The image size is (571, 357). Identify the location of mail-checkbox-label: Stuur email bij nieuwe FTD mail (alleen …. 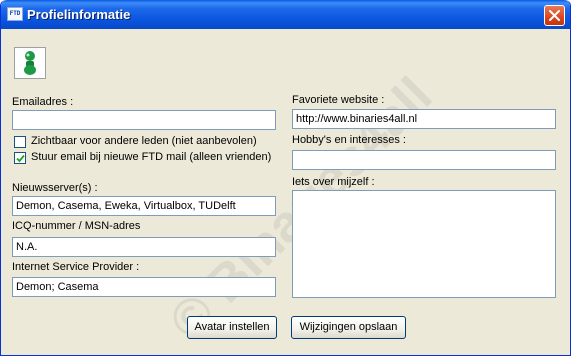
(151, 157).